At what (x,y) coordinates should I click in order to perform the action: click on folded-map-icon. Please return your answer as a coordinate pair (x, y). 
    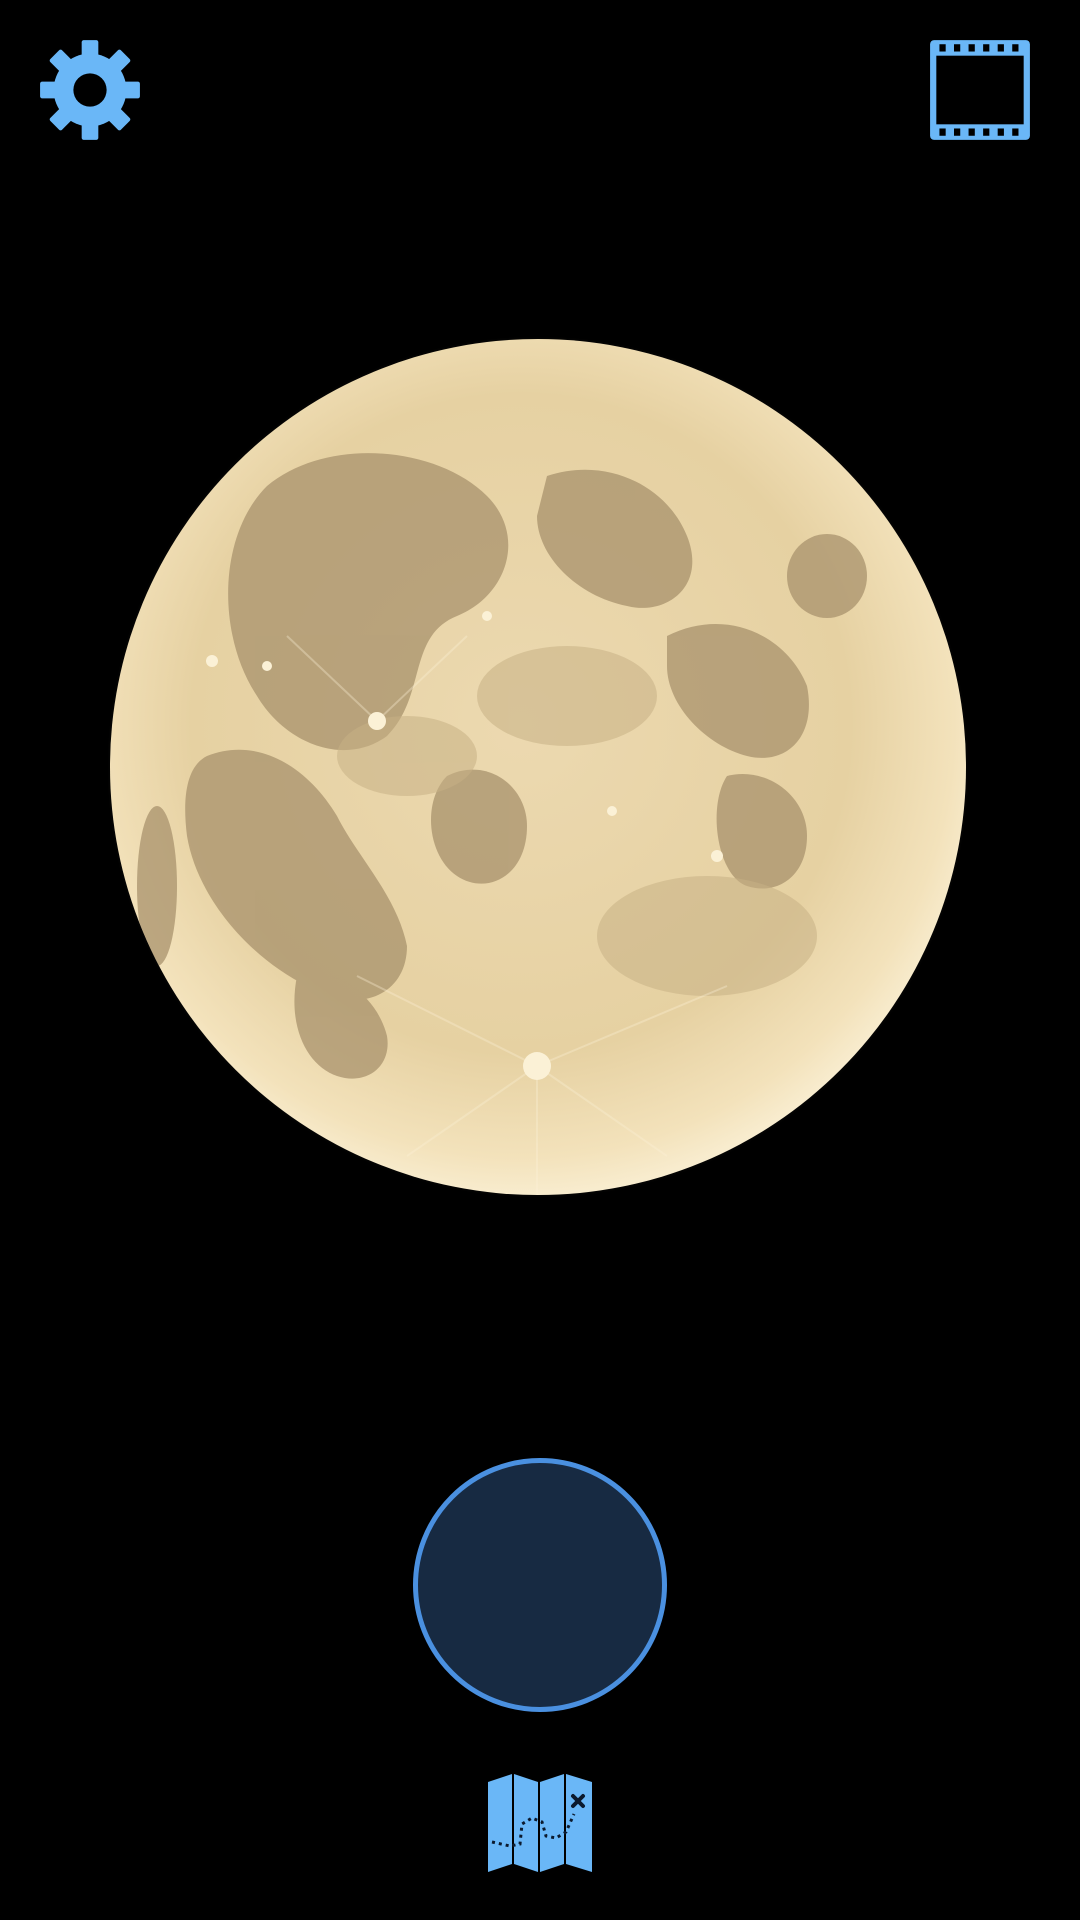
    Looking at the image, I should click on (540, 1823).